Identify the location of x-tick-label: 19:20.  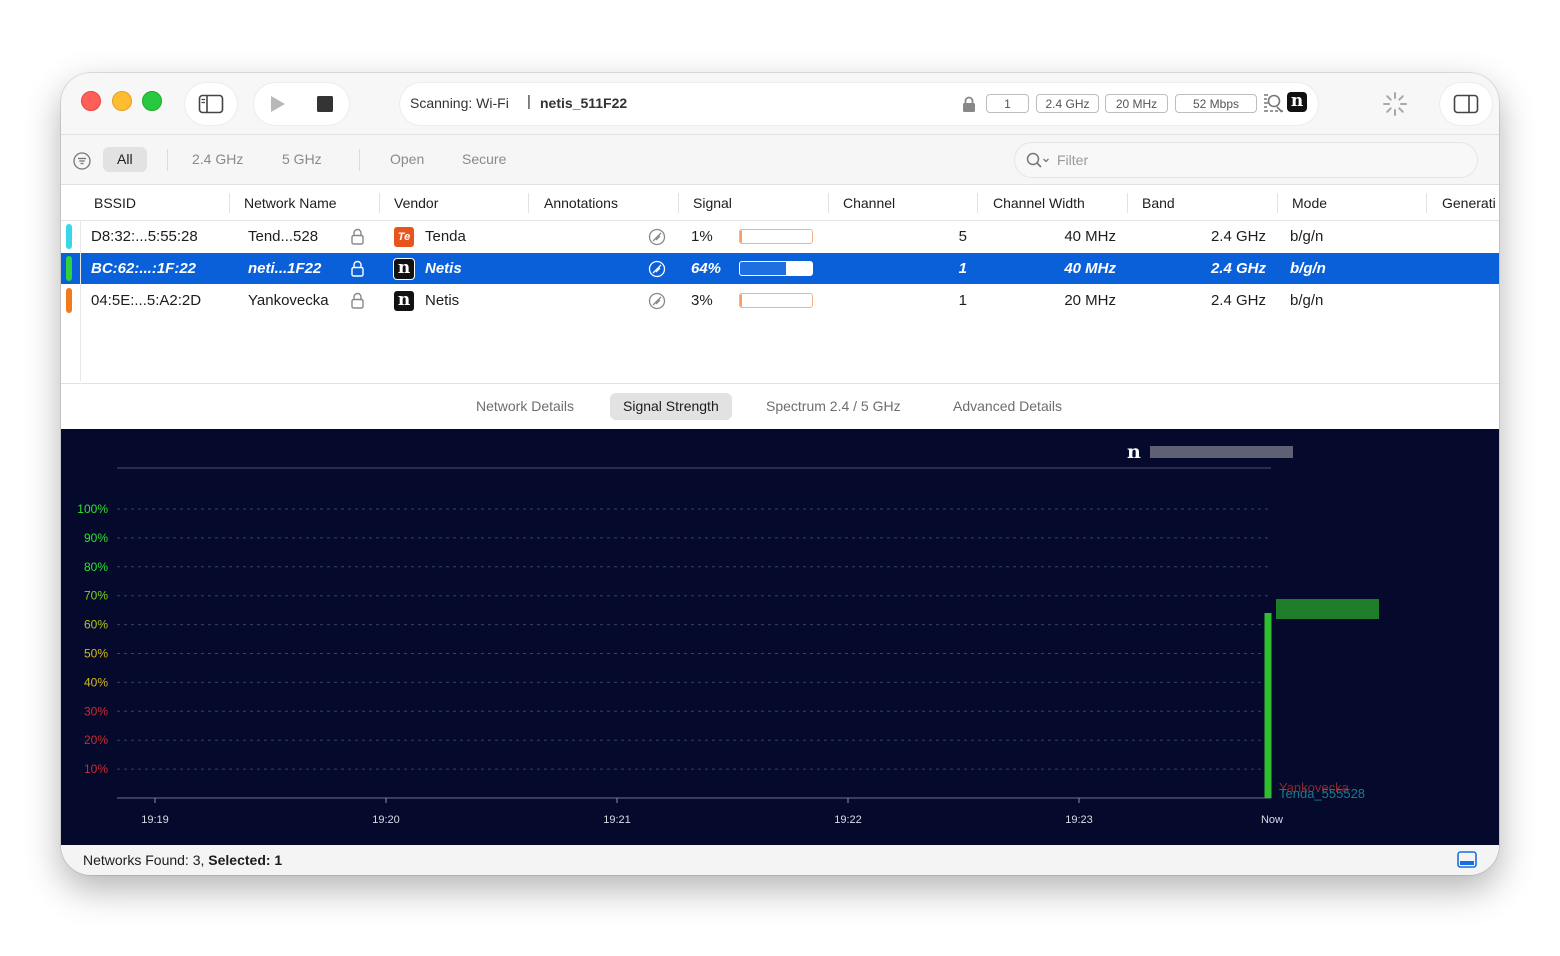
(386, 820).